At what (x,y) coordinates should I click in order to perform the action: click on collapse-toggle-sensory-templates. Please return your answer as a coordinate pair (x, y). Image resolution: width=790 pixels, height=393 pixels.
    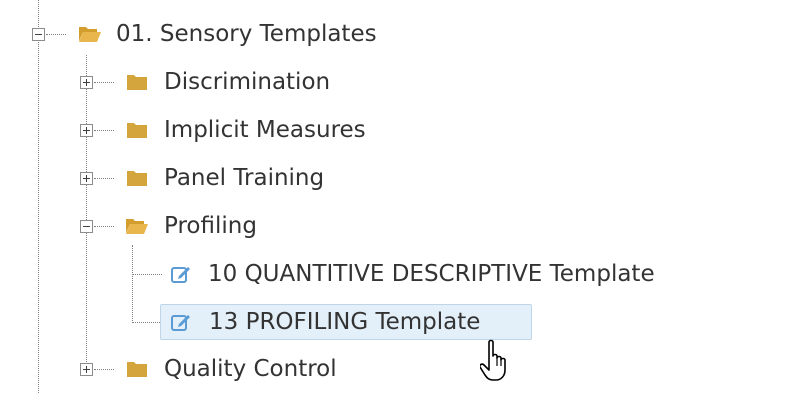
    Looking at the image, I should click on (38, 34).